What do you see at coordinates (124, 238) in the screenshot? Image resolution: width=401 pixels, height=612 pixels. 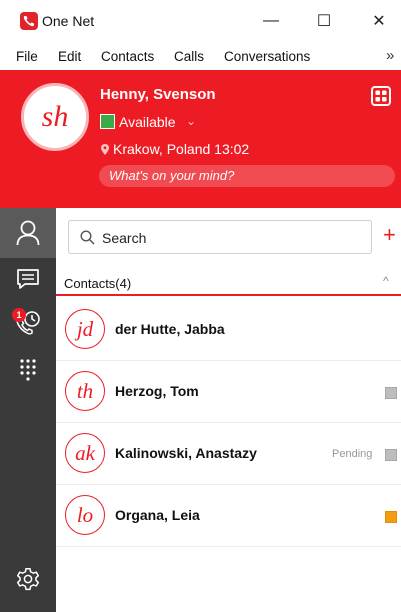 I see `search-placeholder: Search` at bounding box center [124, 238].